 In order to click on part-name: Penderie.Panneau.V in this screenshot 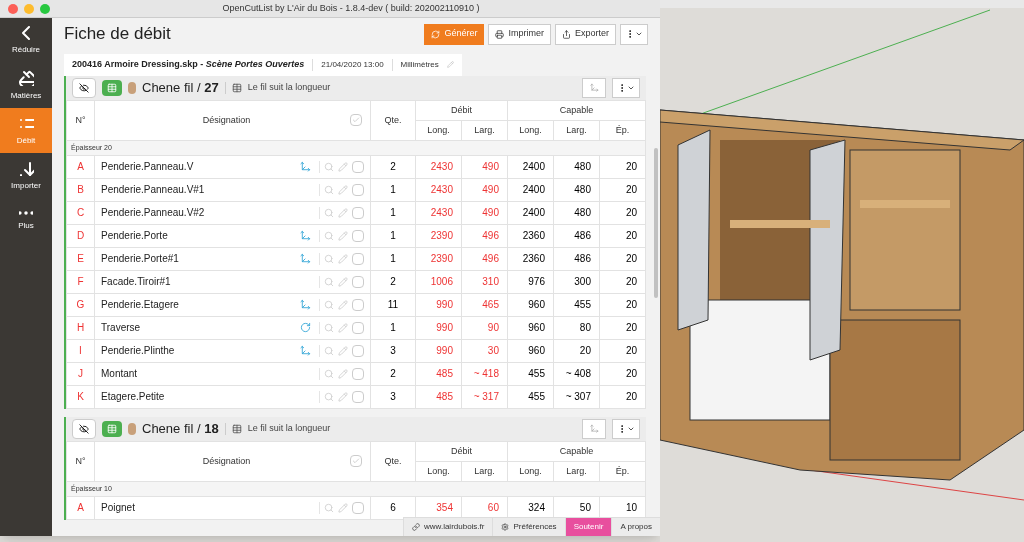, I will do `click(148, 167)`.